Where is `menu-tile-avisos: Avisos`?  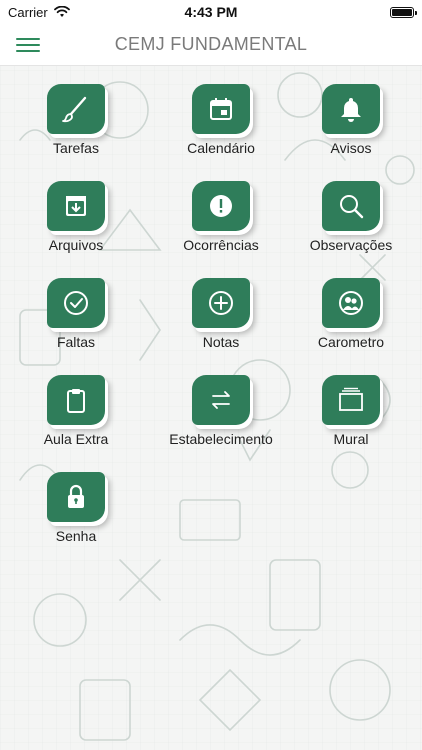
menu-tile-avisos: Avisos is located at coordinates (351, 111).